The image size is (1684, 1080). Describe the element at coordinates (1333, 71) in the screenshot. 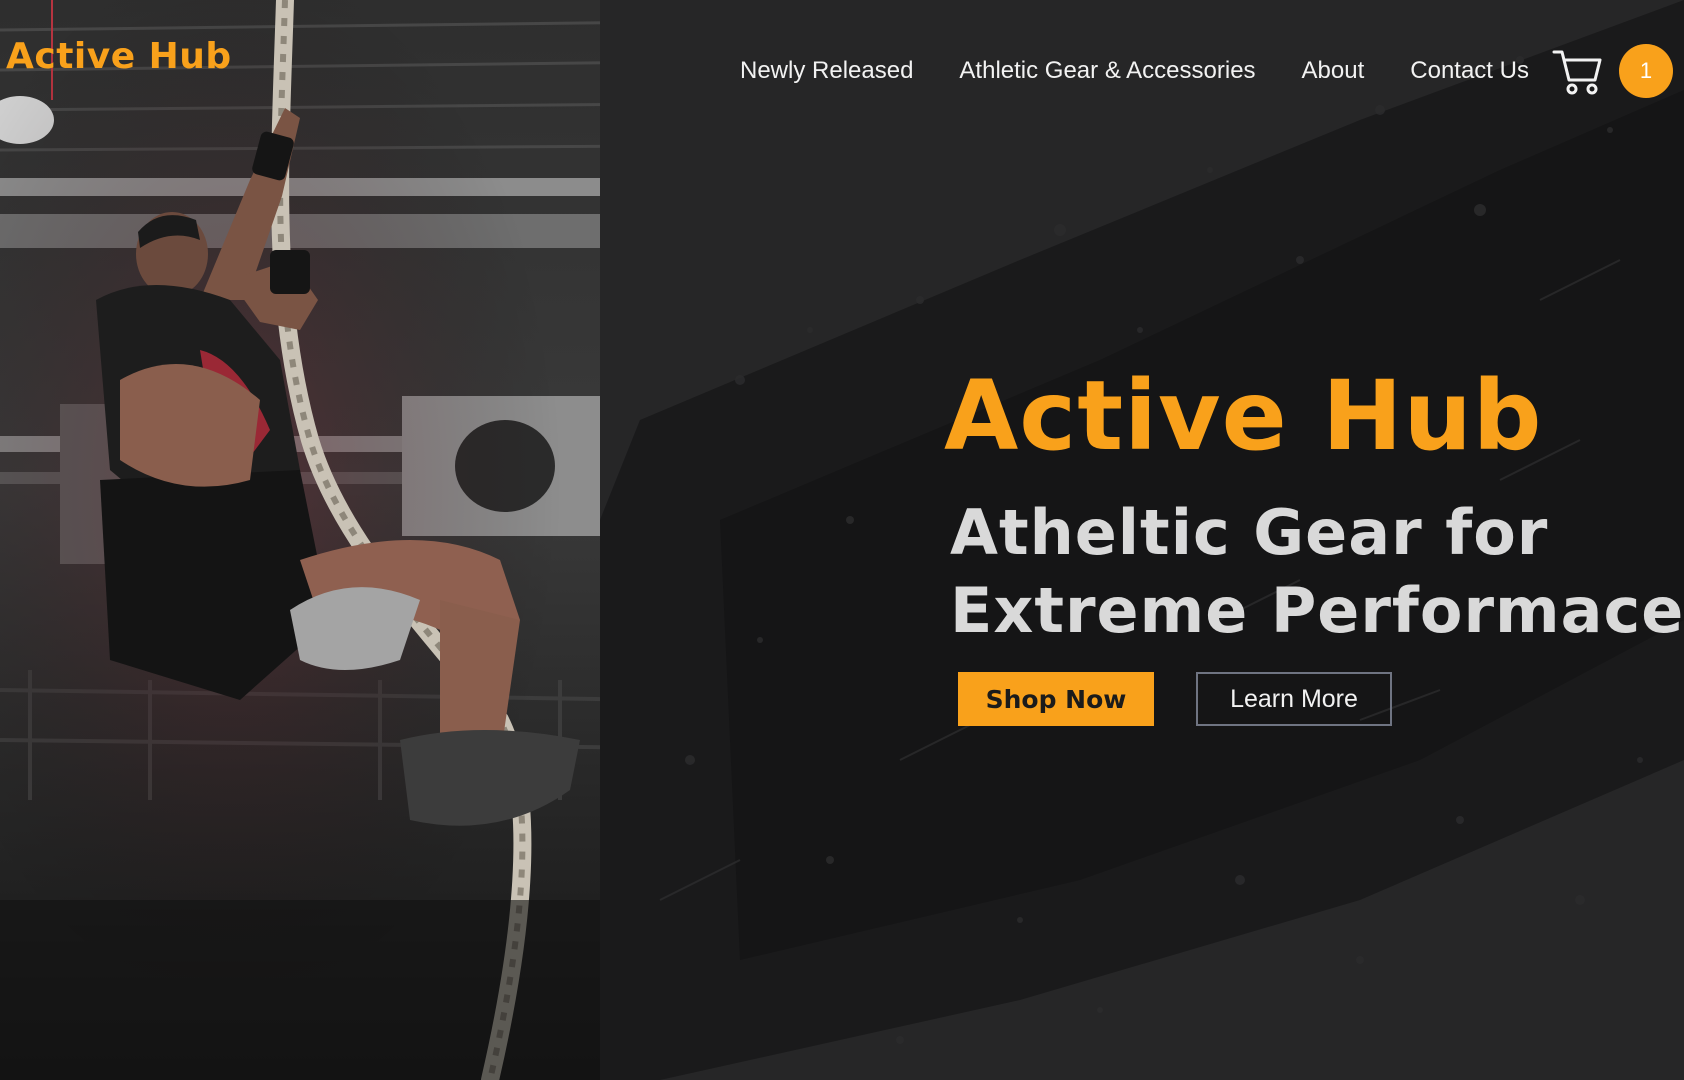

I see `nav-link-about: About` at that location.